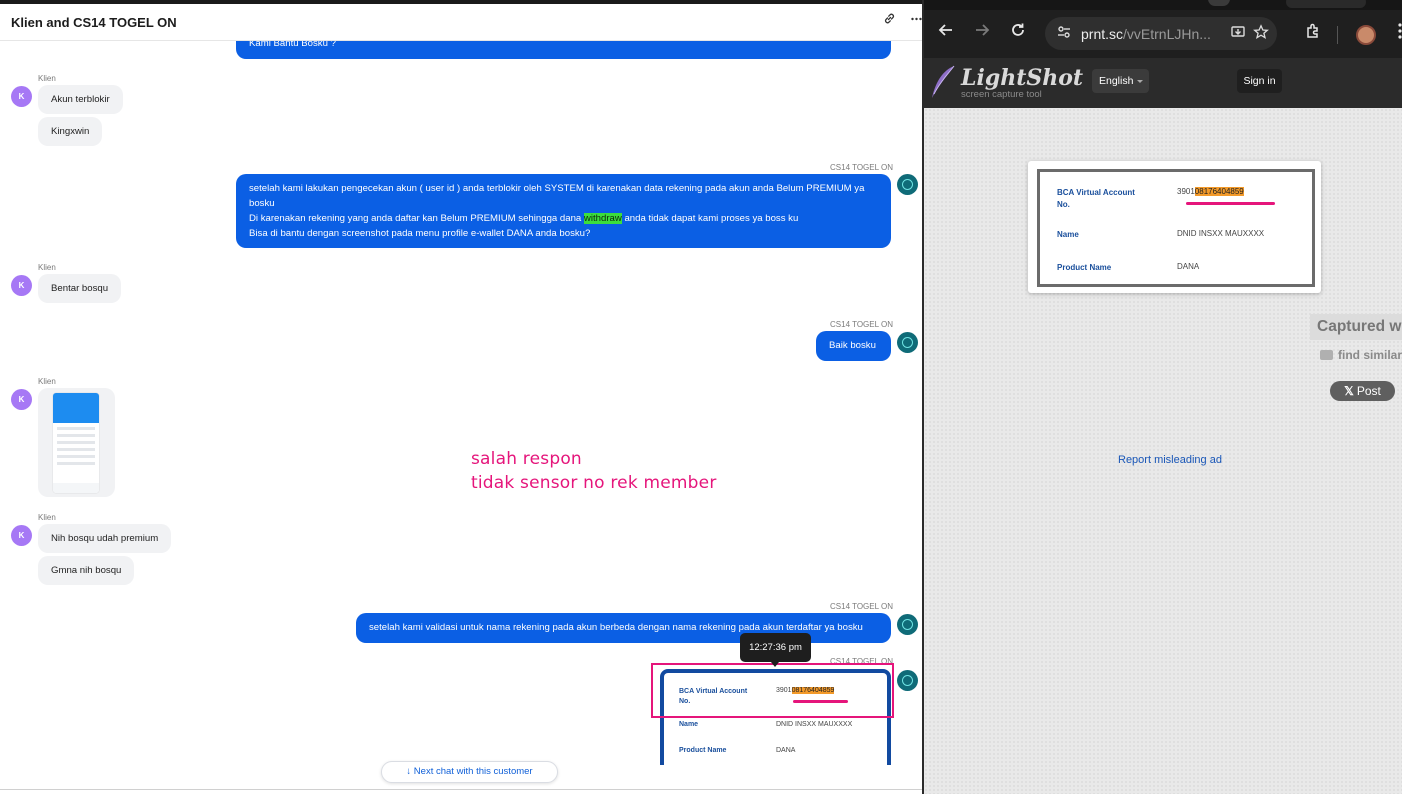 This screenshot has width=1402, height=794. I want to click on site-settings-icon, so click(1064, 33).